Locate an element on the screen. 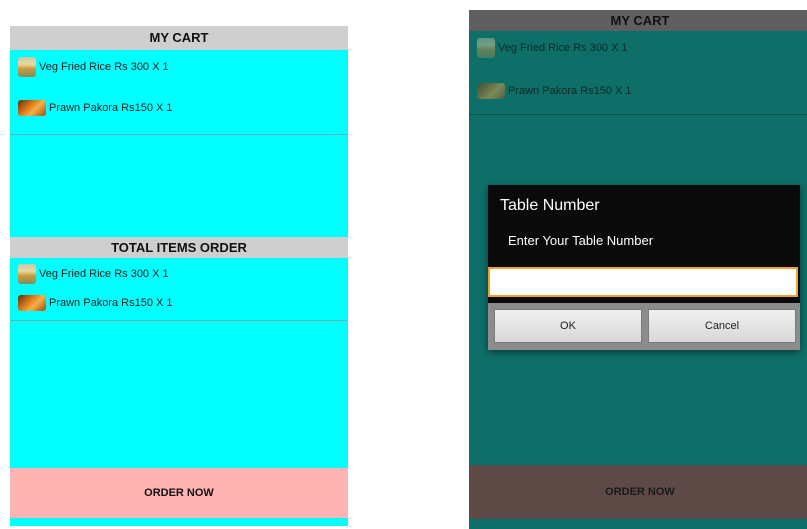 The height and width of the screenshot is (529, 807). dialog-title: Table Number is located at coordinates (550, 205).